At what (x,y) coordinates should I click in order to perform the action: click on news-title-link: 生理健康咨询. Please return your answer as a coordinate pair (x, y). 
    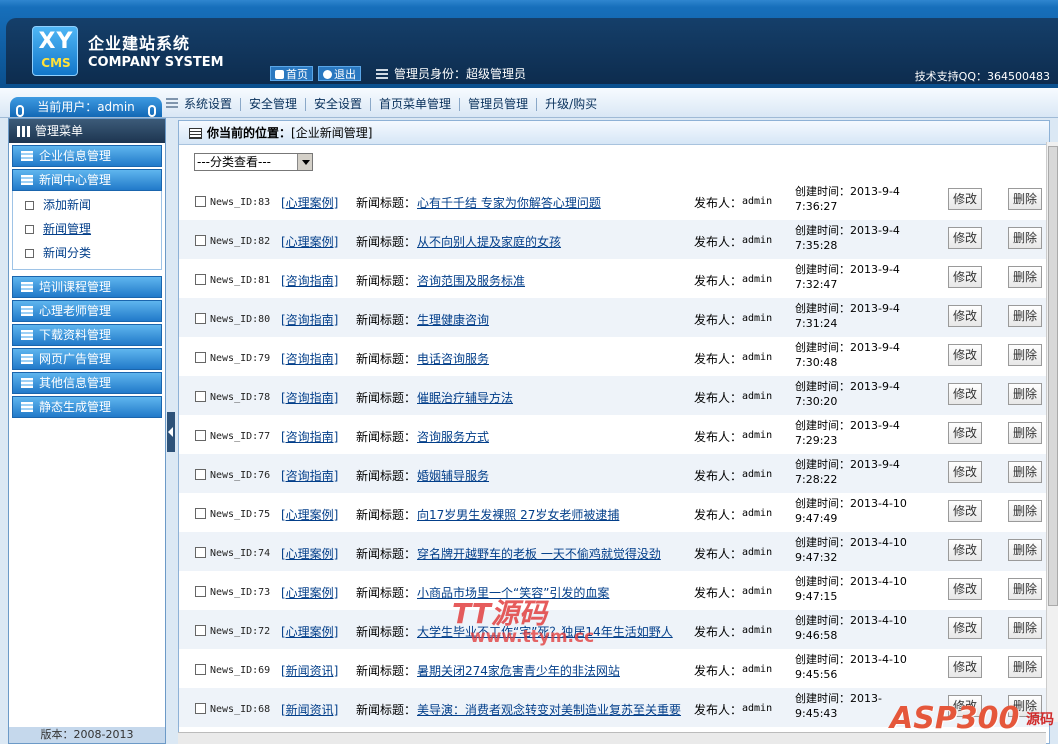
    Looking at the image, I should click on (453, 319).